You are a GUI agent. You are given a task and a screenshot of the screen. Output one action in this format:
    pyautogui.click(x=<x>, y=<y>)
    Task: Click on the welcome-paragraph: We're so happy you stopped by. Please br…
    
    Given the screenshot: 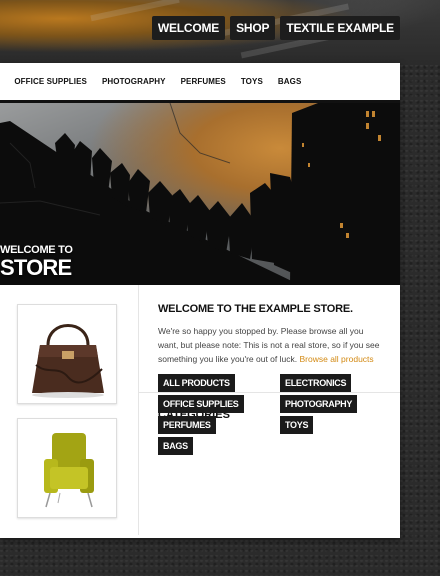 What is the action you would take?
    pyautogui.click(x=269, y=345)
    